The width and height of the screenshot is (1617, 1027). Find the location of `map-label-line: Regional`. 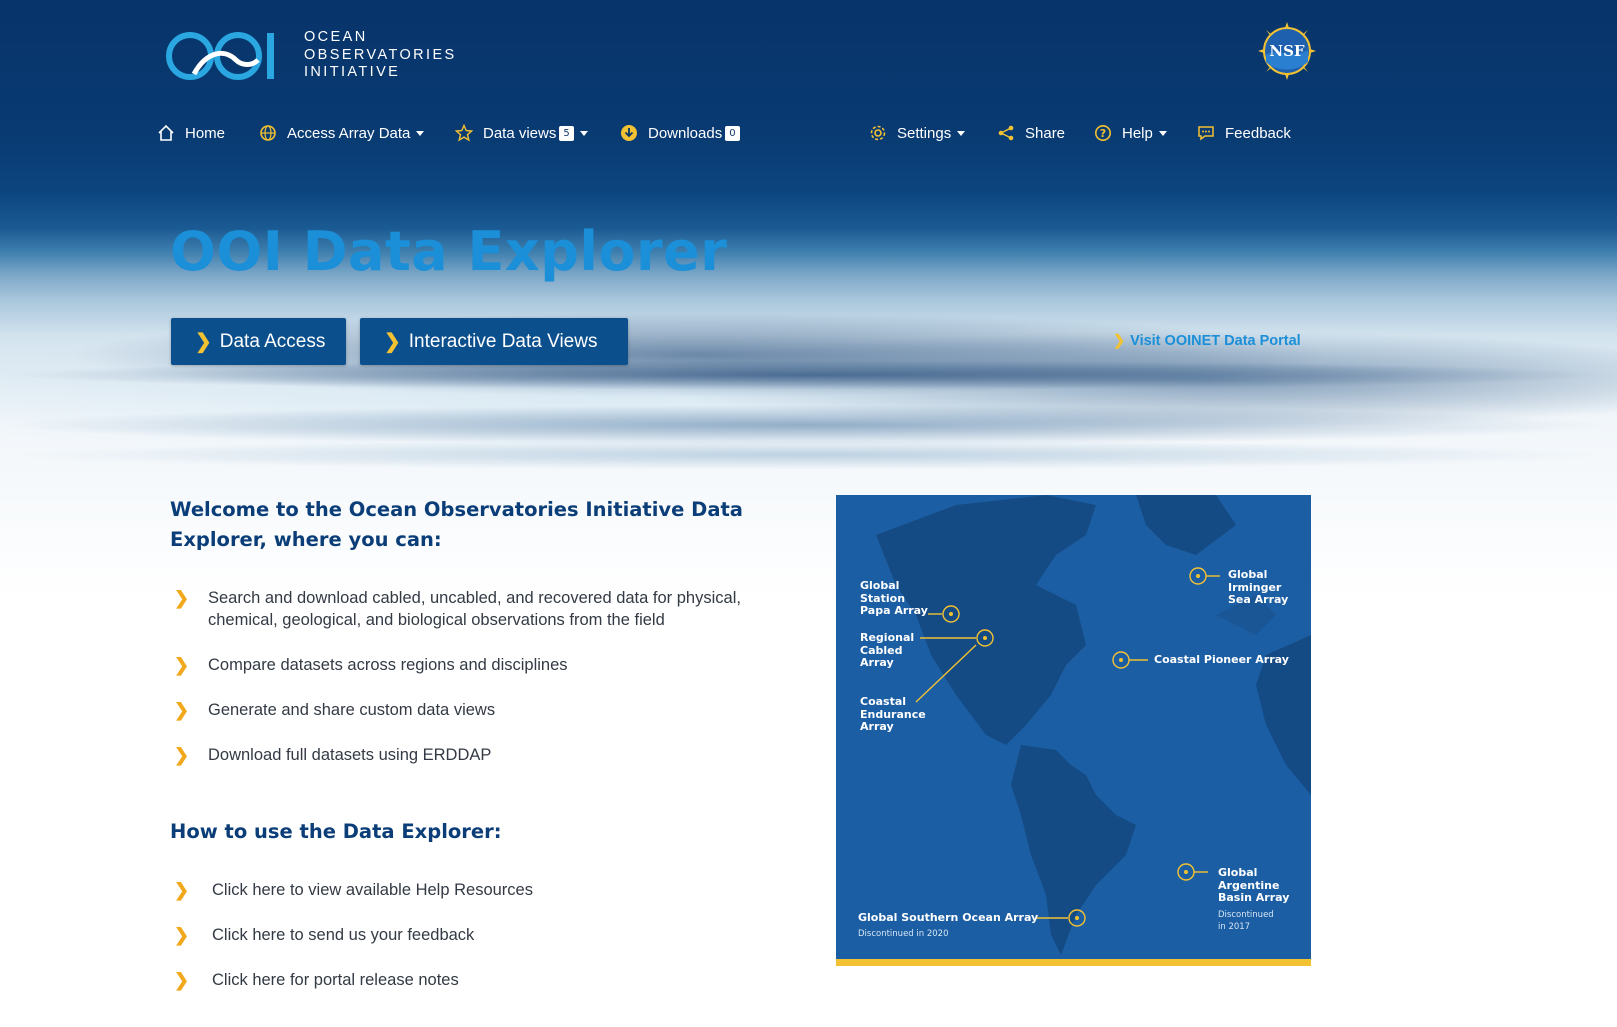

map-label-line: Regional is located at coordinates (887, 637).